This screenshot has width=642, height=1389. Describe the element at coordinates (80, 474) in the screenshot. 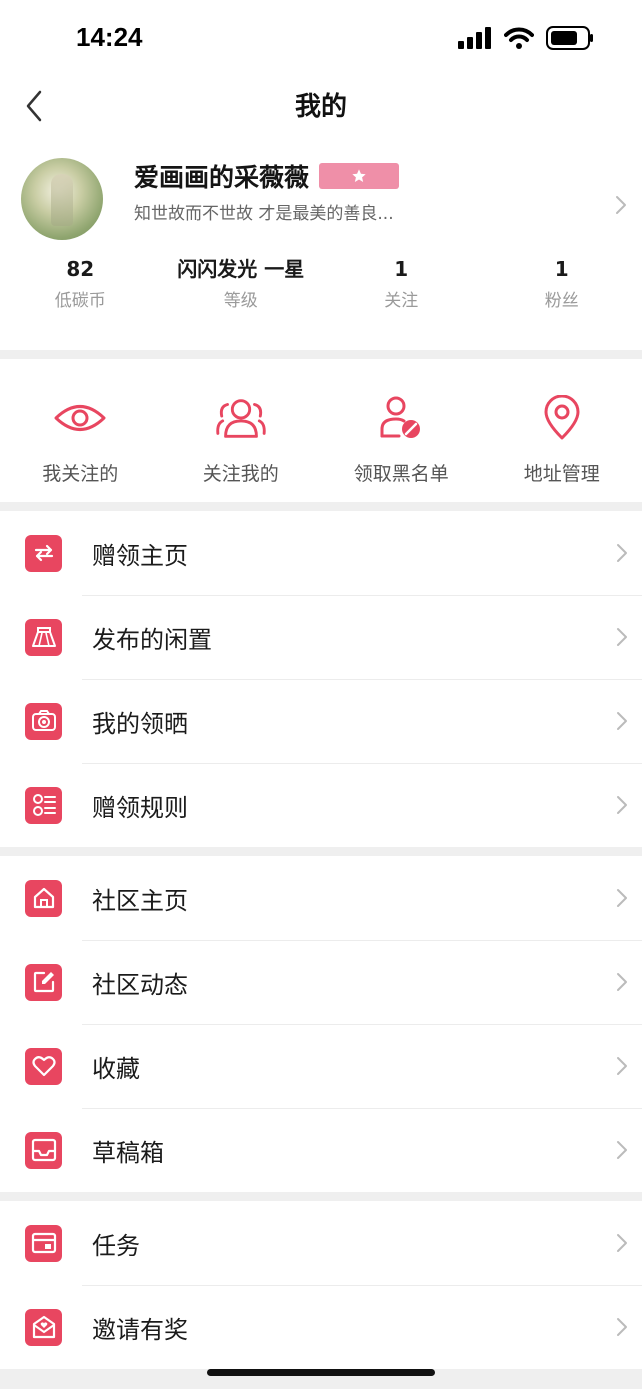

I see `quick-action-label: 我关注的` at that location.